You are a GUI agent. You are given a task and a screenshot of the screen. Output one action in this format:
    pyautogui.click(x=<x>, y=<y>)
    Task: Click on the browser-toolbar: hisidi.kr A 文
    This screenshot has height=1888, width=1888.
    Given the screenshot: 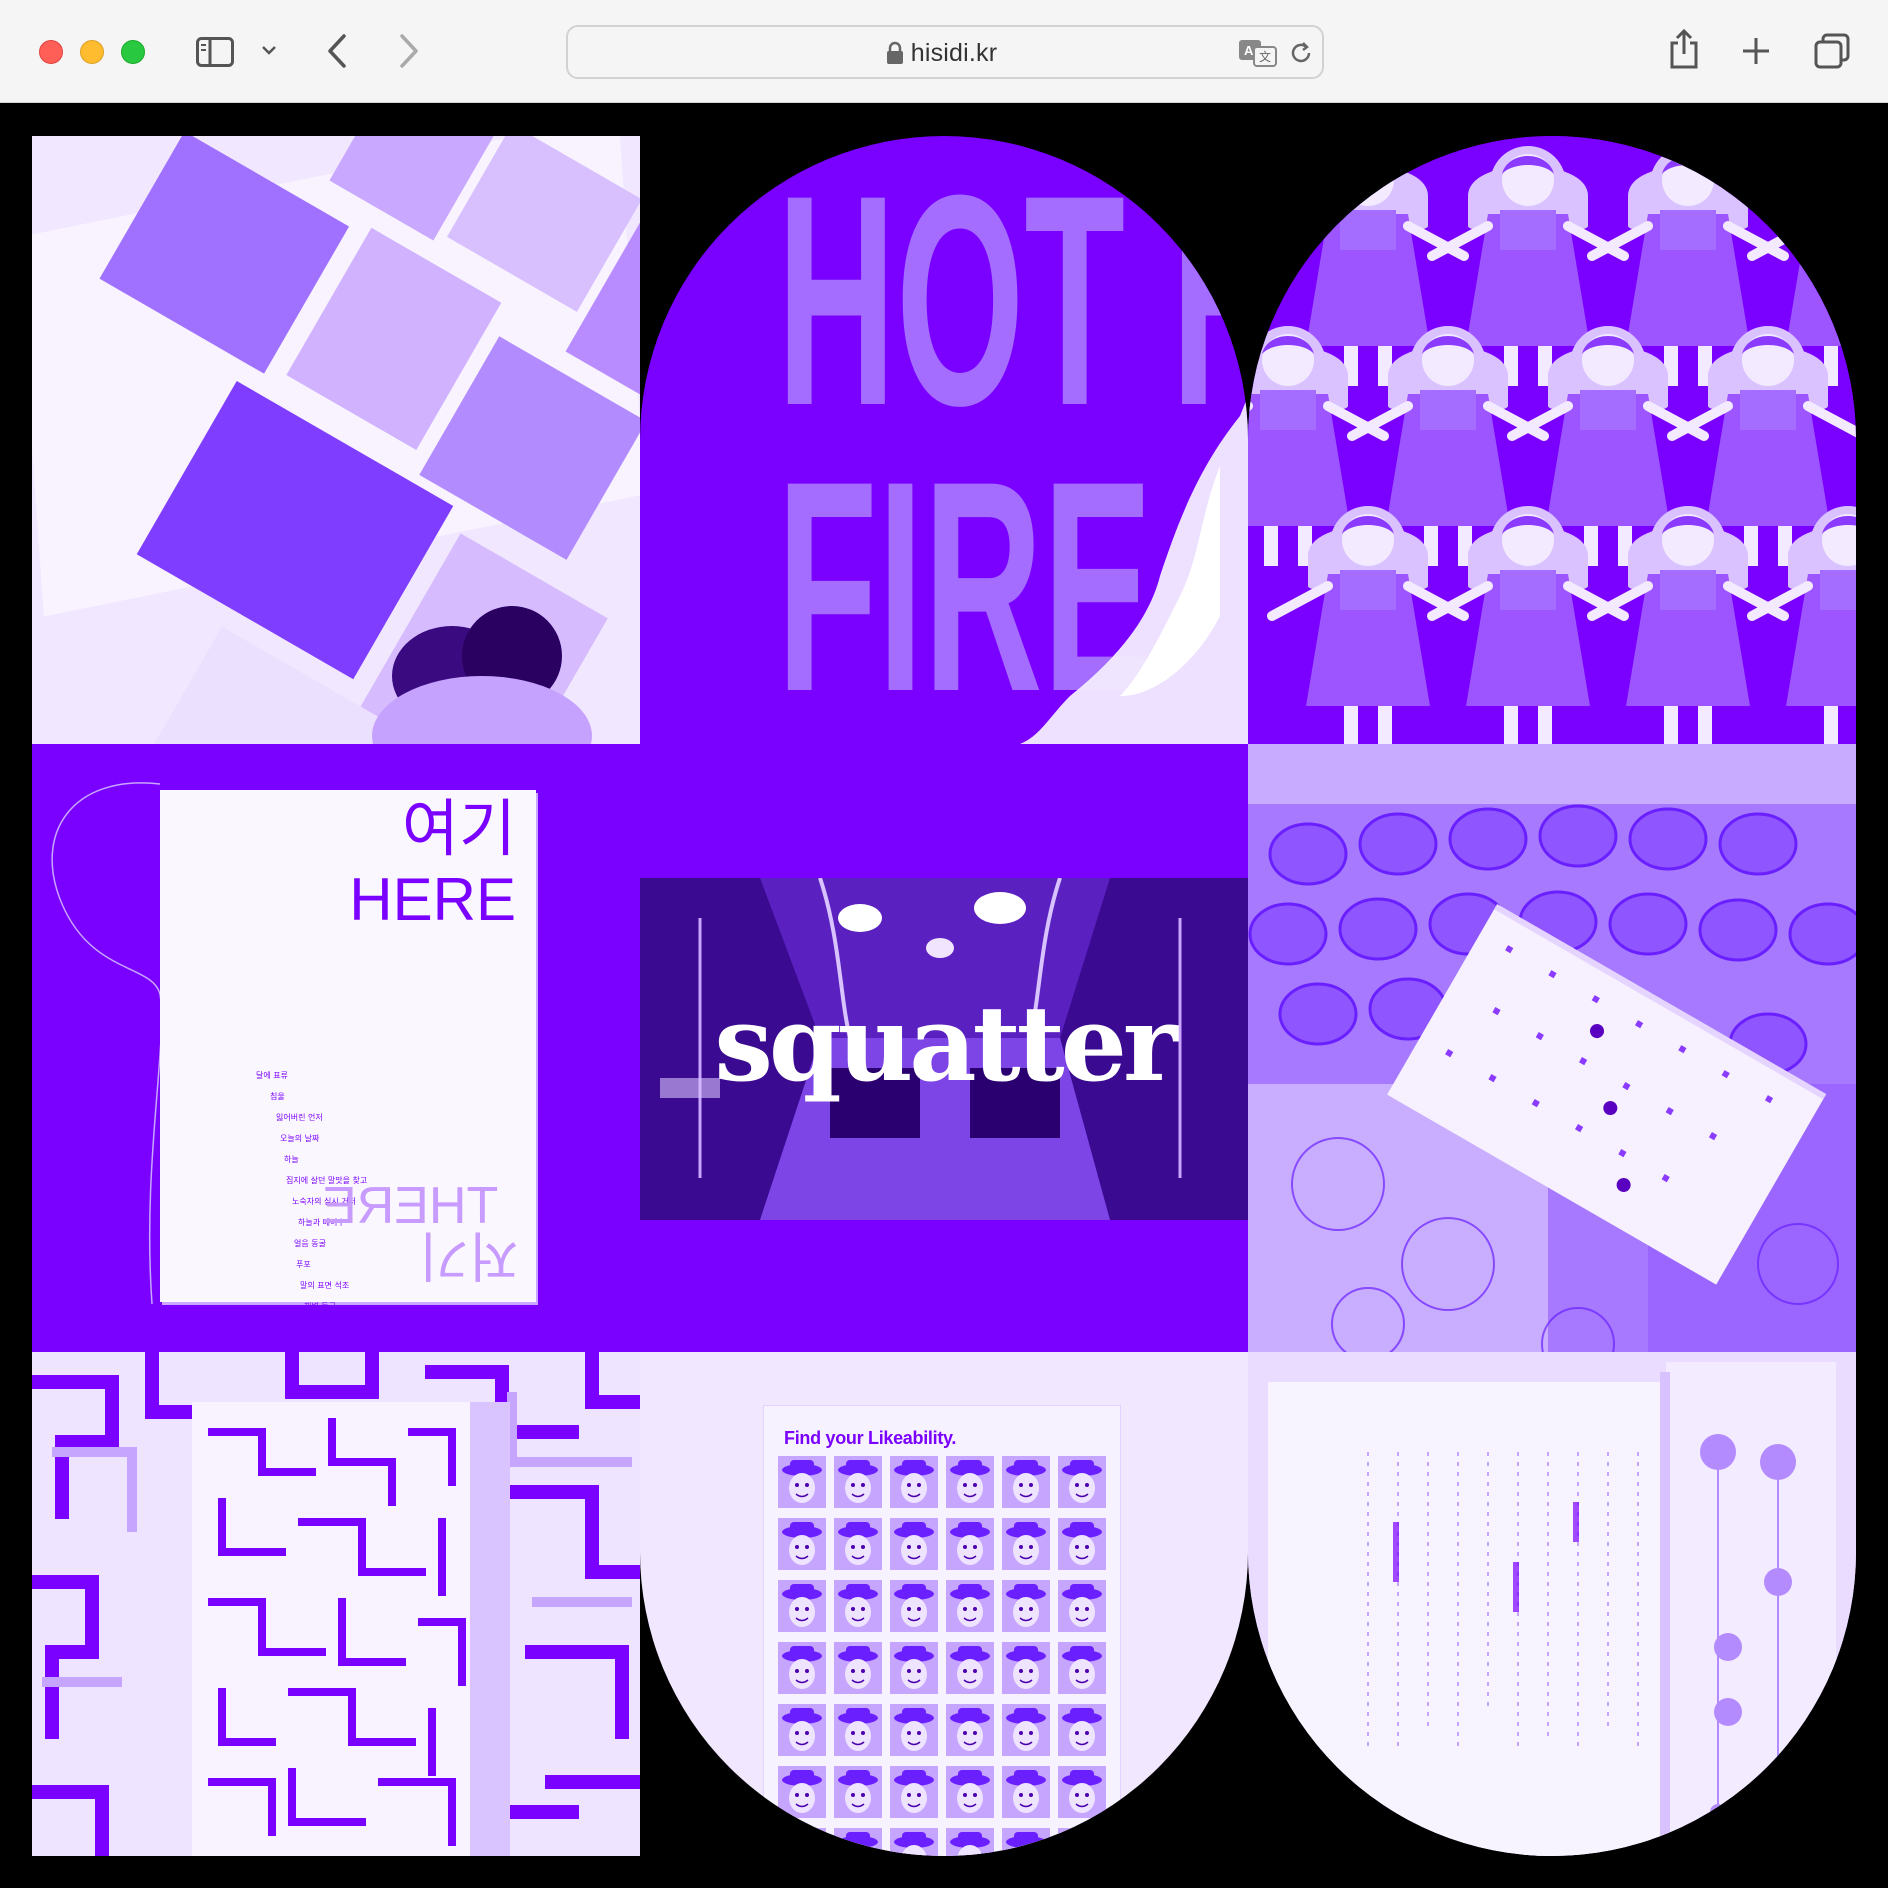 What is the action you would take?
    pyautogui.click(x=944, y=51)
    